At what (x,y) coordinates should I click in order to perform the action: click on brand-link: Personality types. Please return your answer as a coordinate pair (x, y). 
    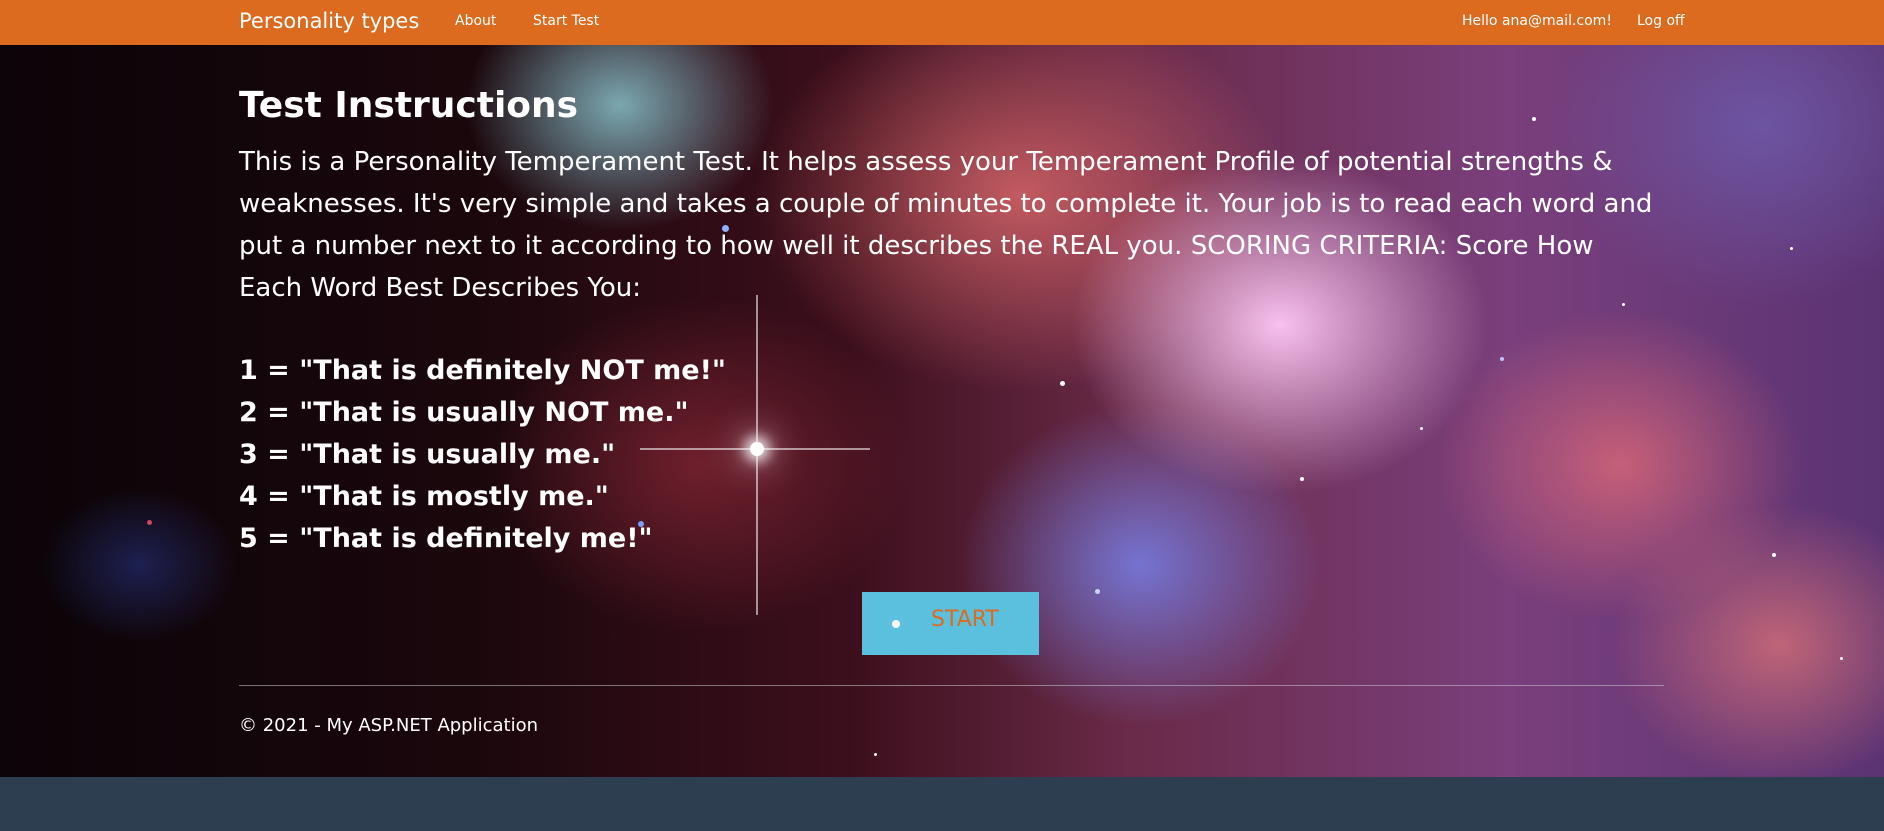
    Looking at the image, I should click on (329, 21).